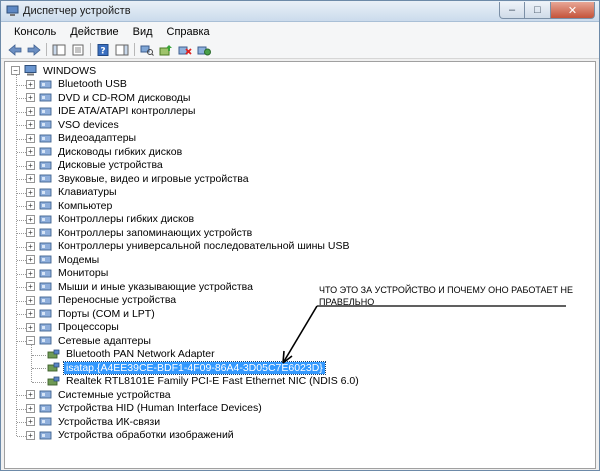  What do you see at coordinates (91, 314) in the screenshot?
I see `tree-category: + Порты (COM и LPT)` at bounding box center [91, 314].